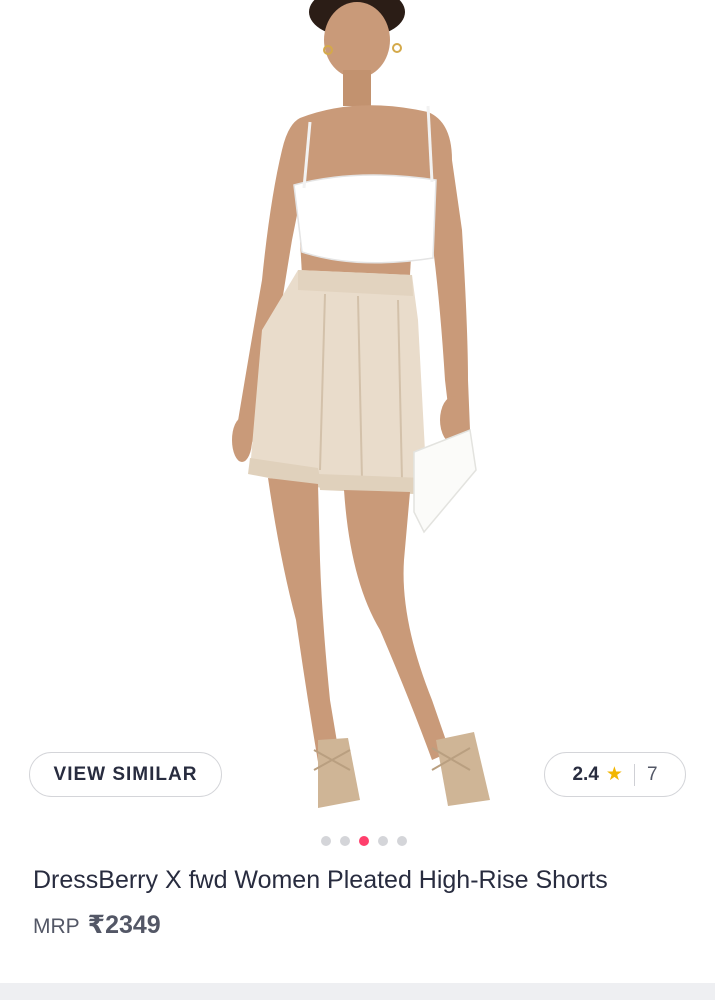 This screenshot has height=1000, width=715. I want to click on product-price: ₹2349, so click(124, 925).